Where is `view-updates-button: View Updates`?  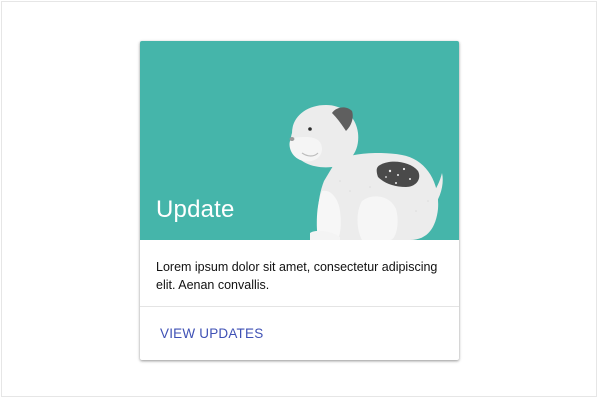
view-updates-button: View Updates is located at coordinates (211, 333).